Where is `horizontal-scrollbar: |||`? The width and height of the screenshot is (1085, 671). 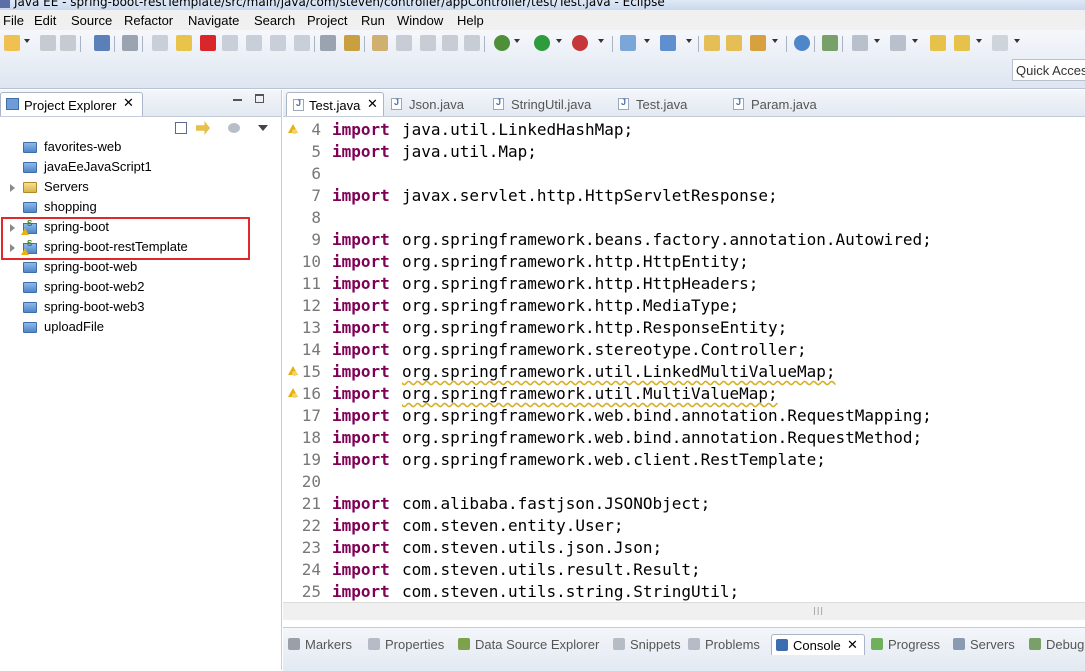 horizontal-scrollbar: ||| is located at coordinates (684, 611).